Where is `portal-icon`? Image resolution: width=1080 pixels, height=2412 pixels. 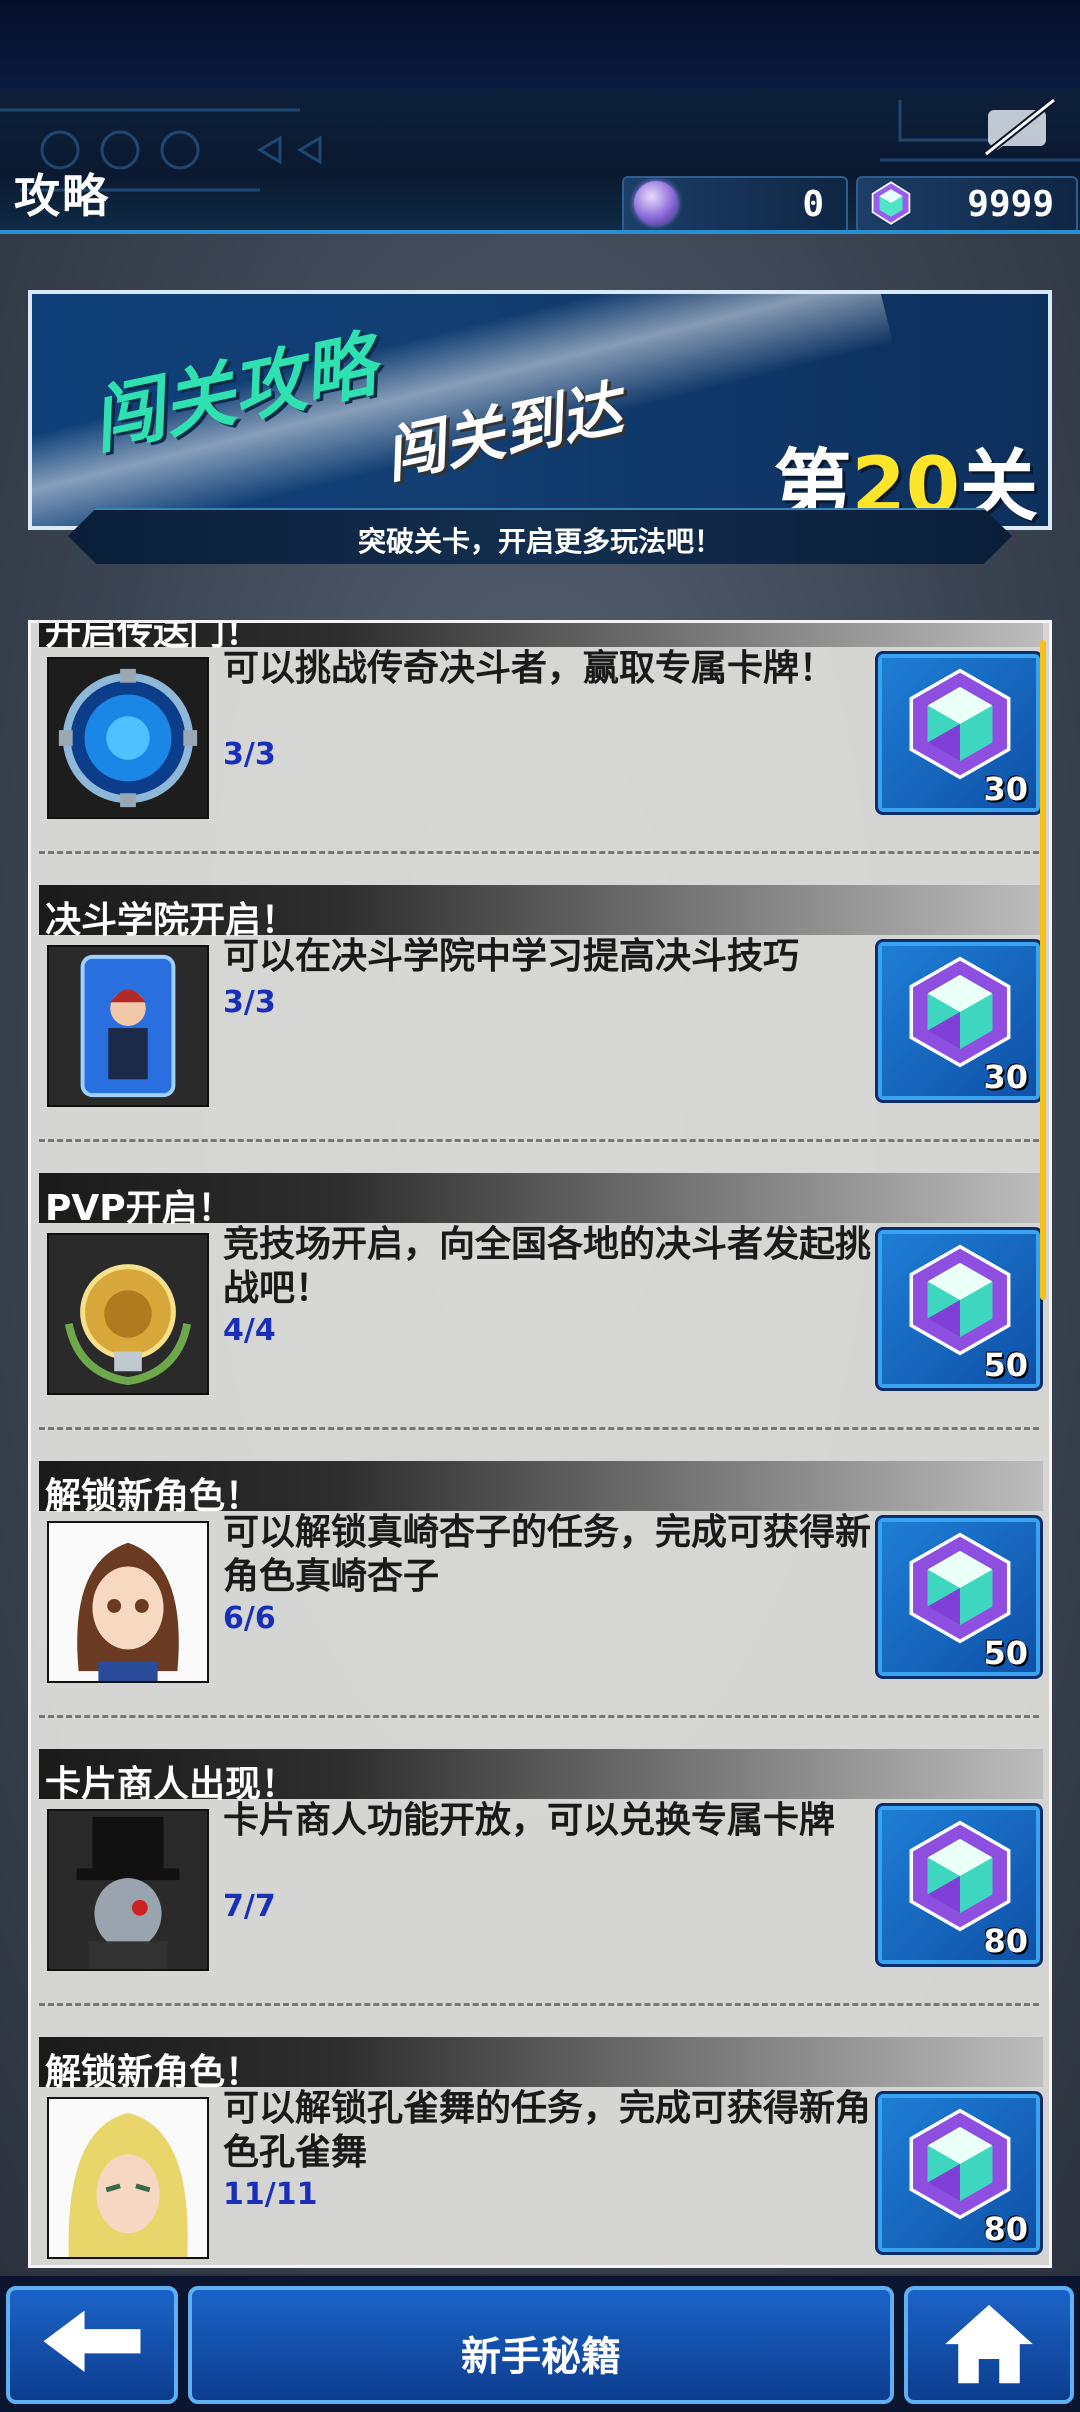
portal-icon is located at coordinates (128, 738).